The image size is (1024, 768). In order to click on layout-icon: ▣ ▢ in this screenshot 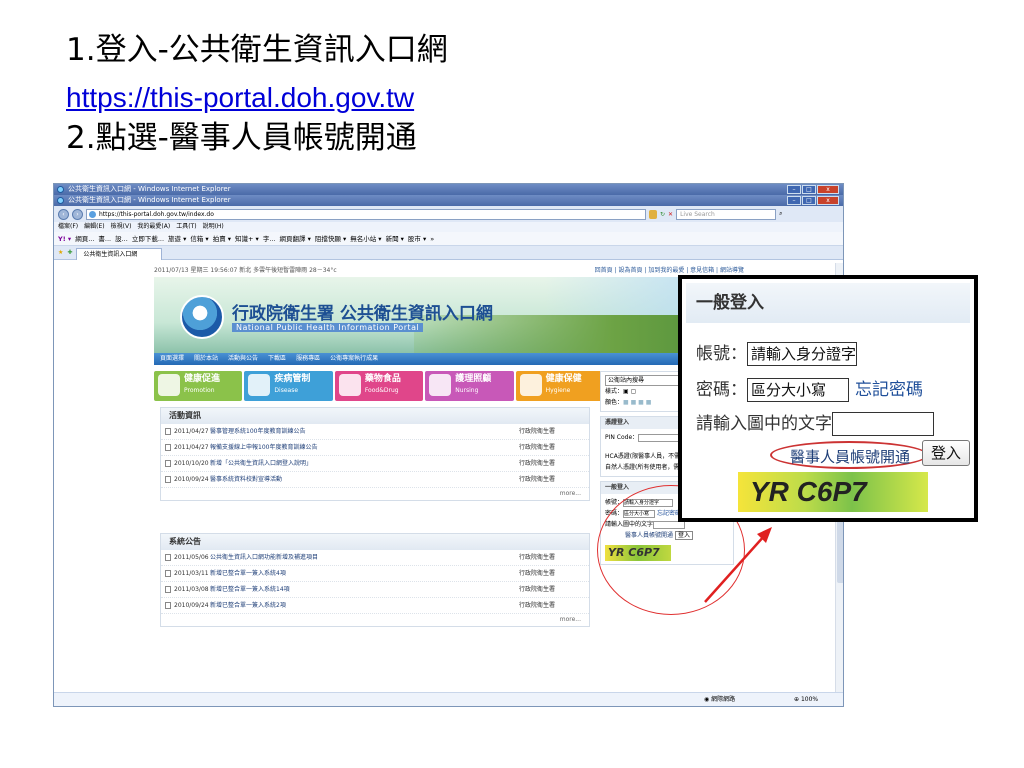, I will do `click(629, 391)`.